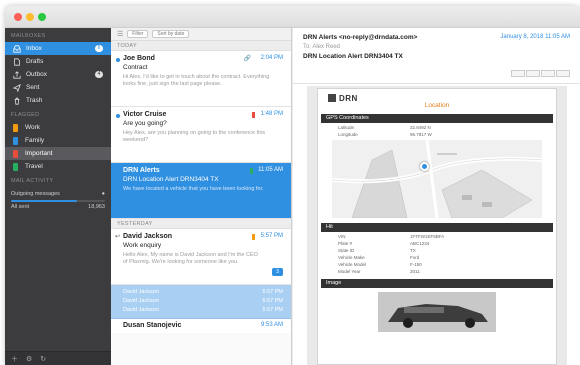 This screenshot has height=365, width=580. What do you see at coordinates (20, 207) in the screenshot?
I see `activity-left-label: All sent` at bounding box center [20, 207].